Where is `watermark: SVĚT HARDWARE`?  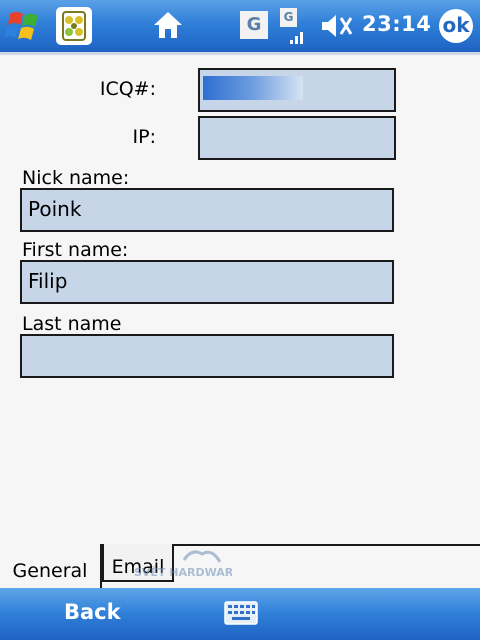 watermark: SVĚT HARDWARE is located at coordinates (186, 563).